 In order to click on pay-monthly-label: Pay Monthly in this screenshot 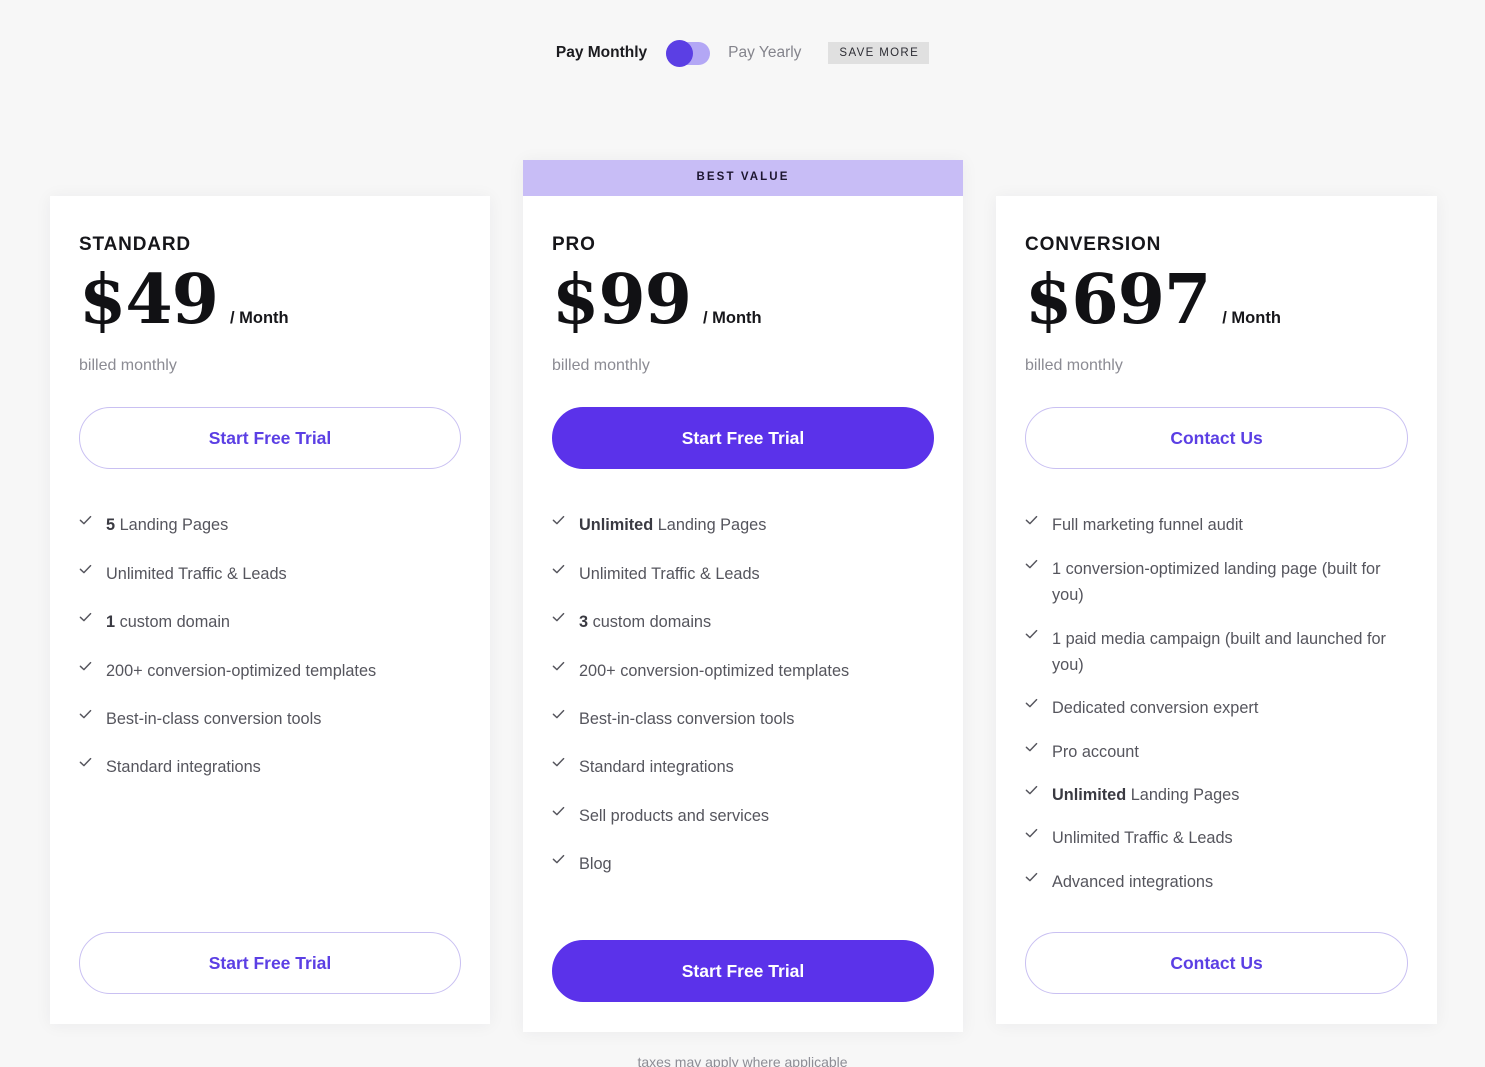, I will do `click(601, 53)`.